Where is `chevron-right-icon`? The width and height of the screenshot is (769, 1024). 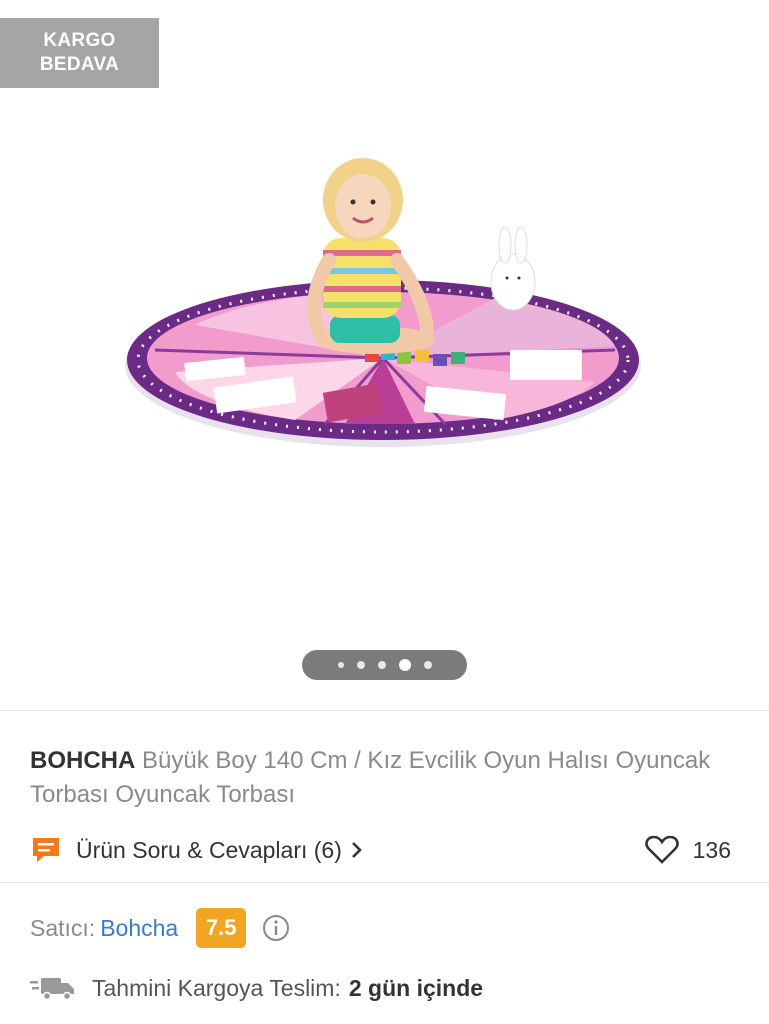
chevron-right-icon is located at coordinates (356, 850).